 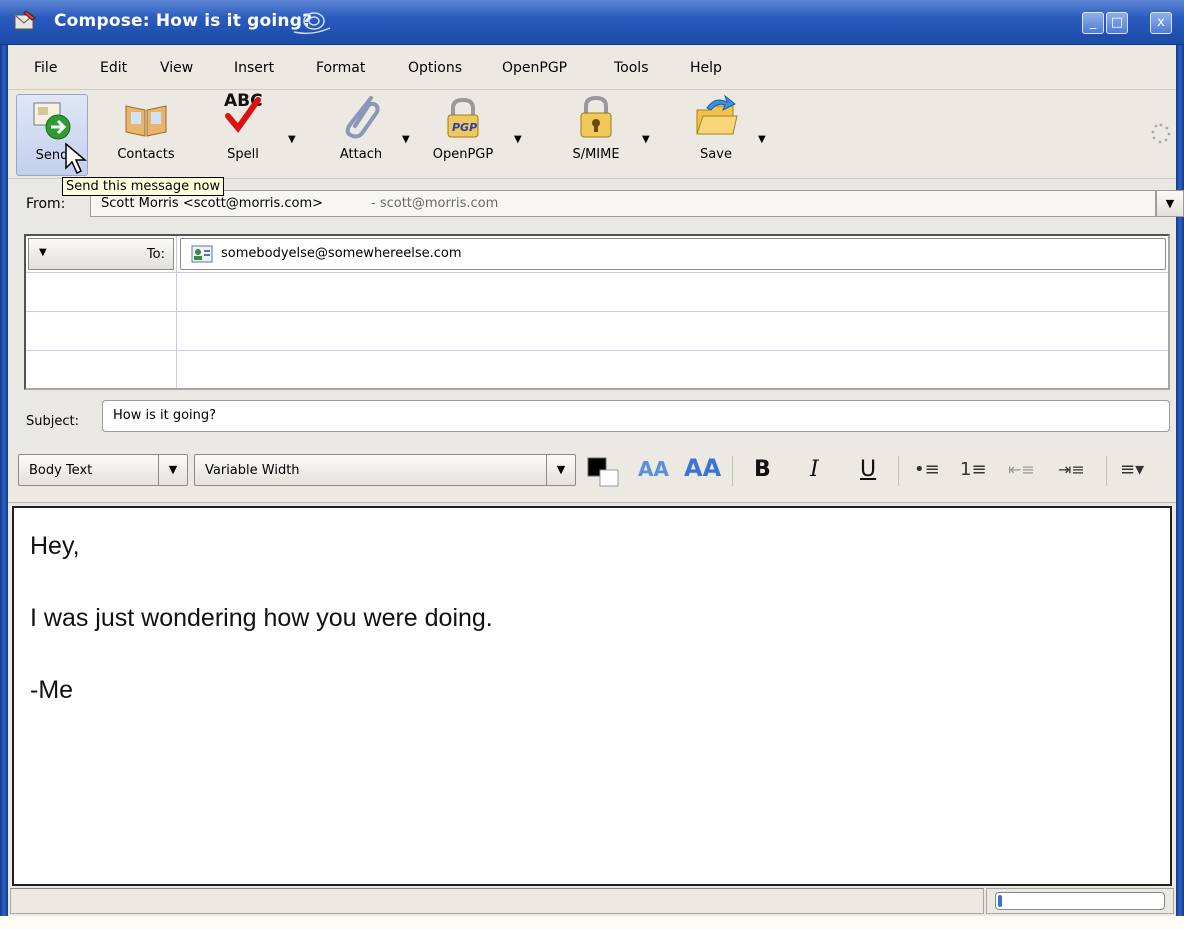 What do you see at coordinates (596, 116) in the screenshot?
I see `smime-lock-icon` at bounding box center [596, 116].